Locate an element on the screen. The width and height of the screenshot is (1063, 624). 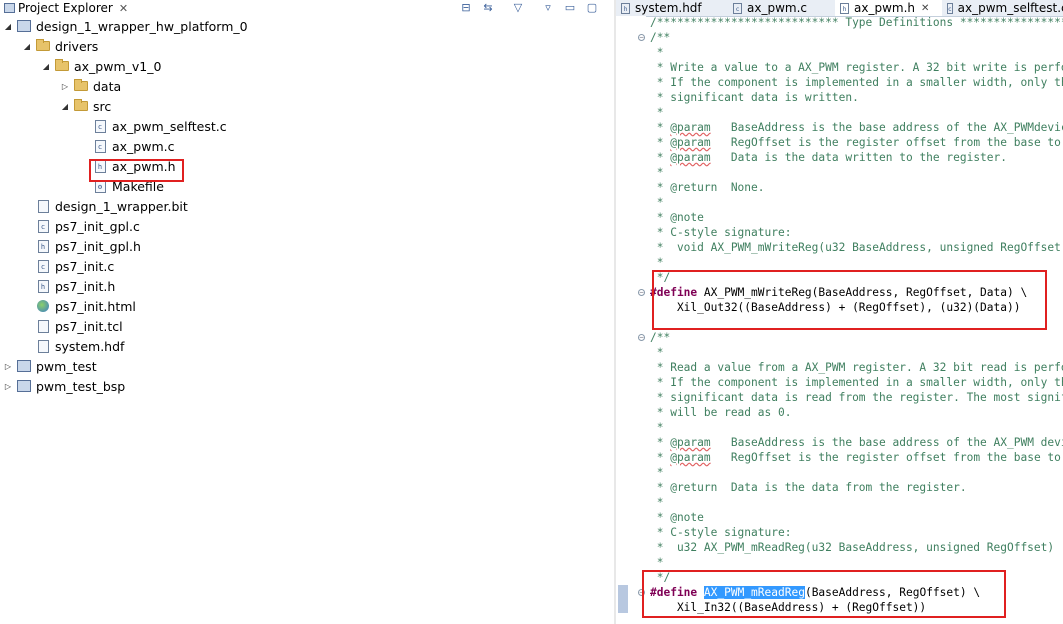
tab-project-explorer: Project Explorer ✕ is located at coordinates (65, 8).